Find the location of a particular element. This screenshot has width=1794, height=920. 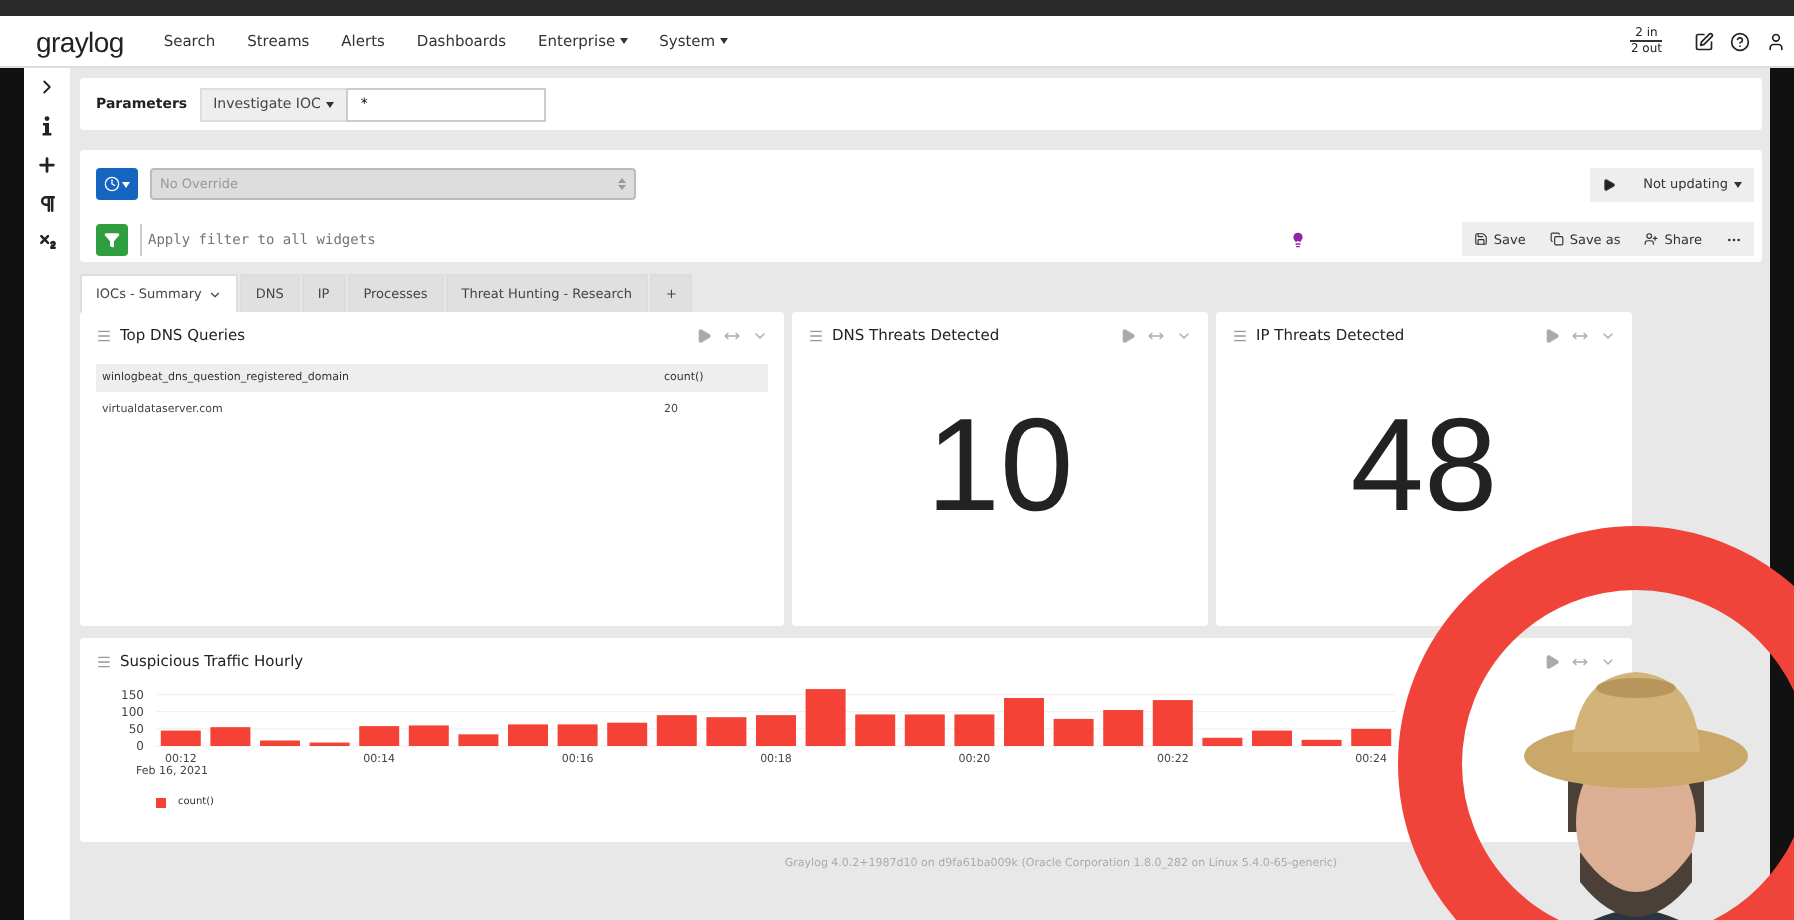

big-number: 10 is located at coordinates (1000, 464).